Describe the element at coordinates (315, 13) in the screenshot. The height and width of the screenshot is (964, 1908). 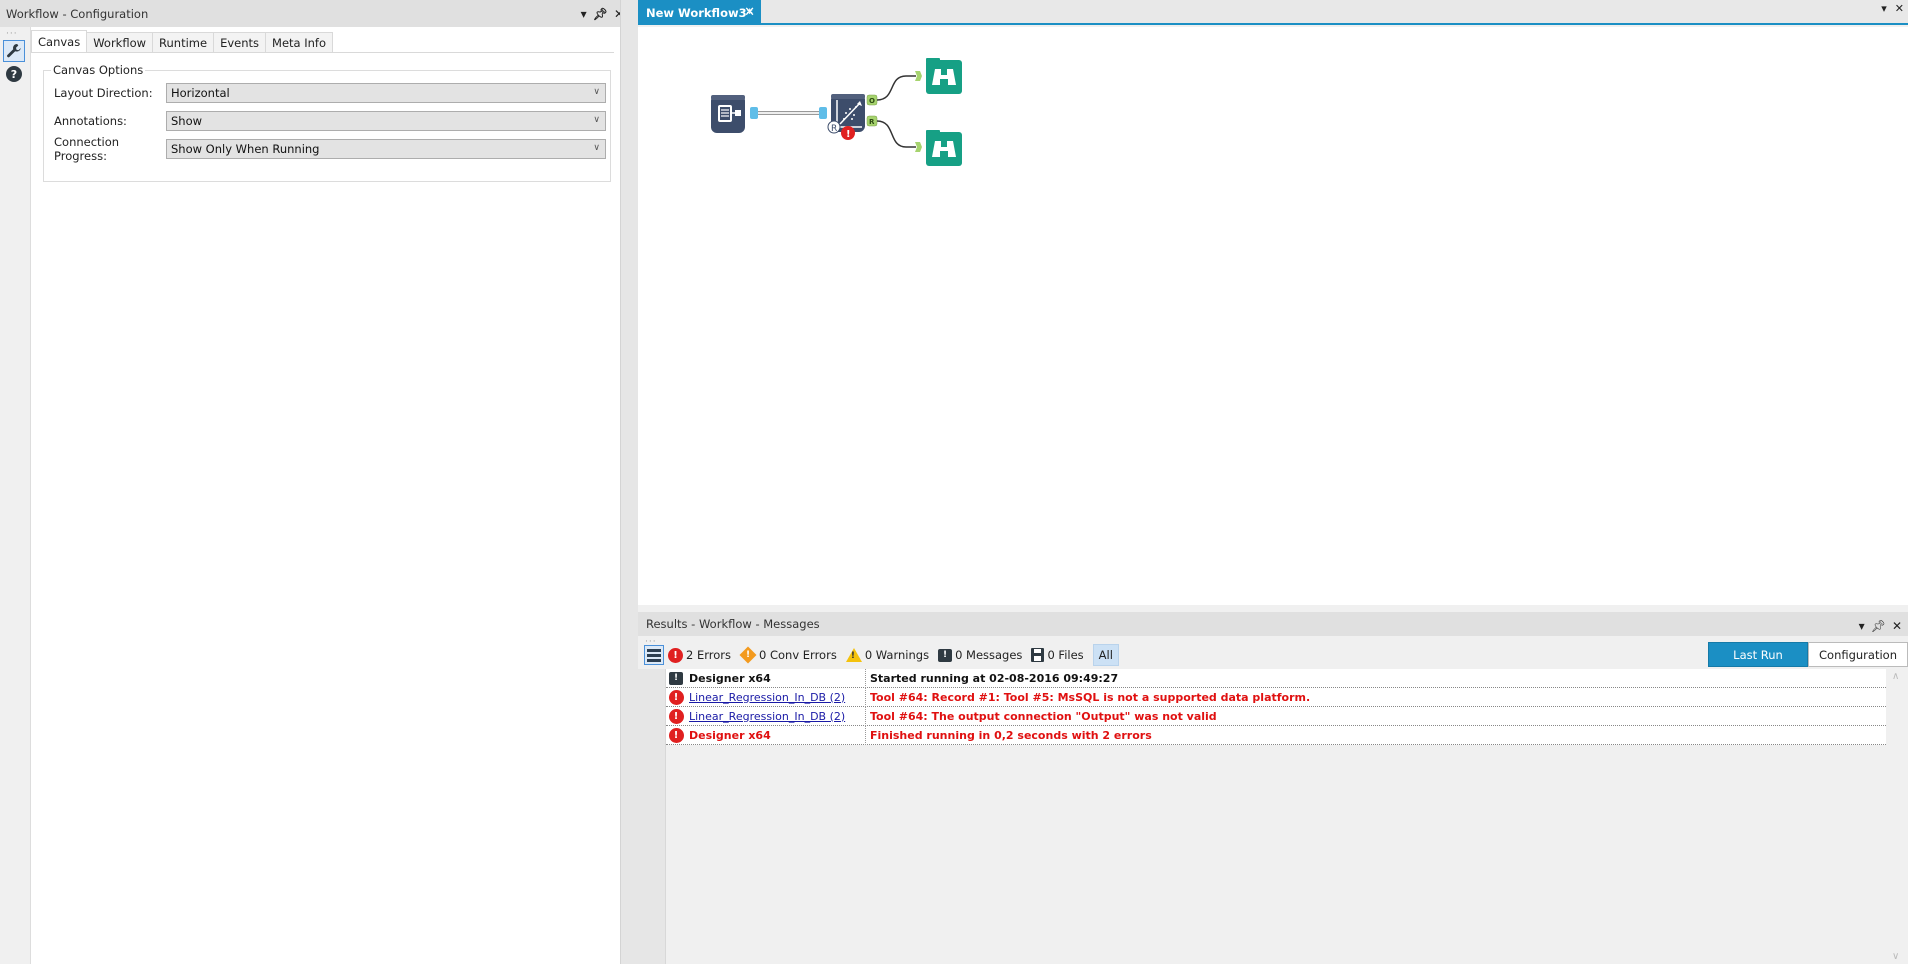
I see `configuration-panel-header: Workflow - Configuration ▾ 📌︎ ✕` at that location.